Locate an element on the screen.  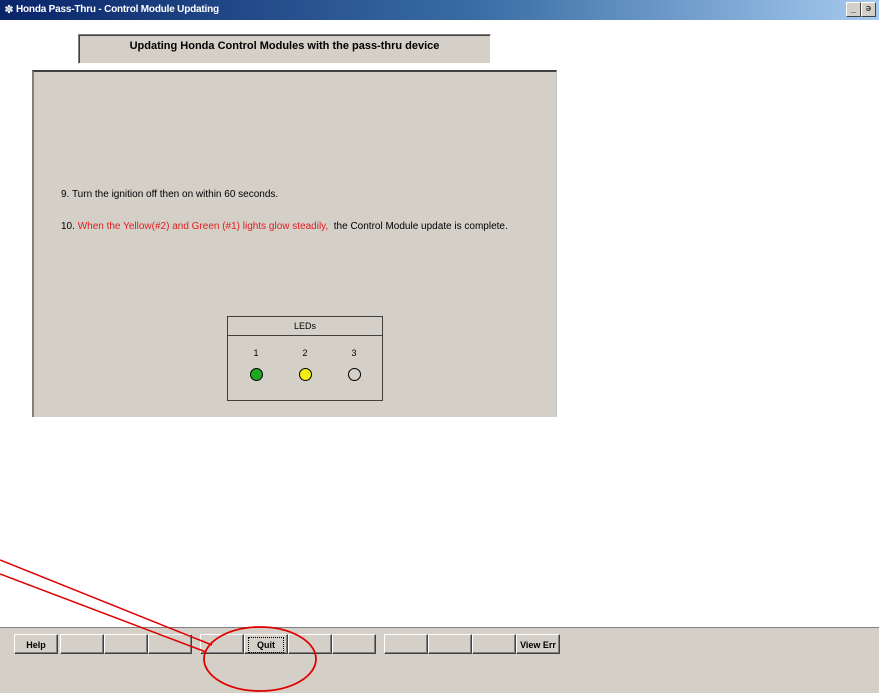
led-3-number: 3 is located at coordinates (354, 353).